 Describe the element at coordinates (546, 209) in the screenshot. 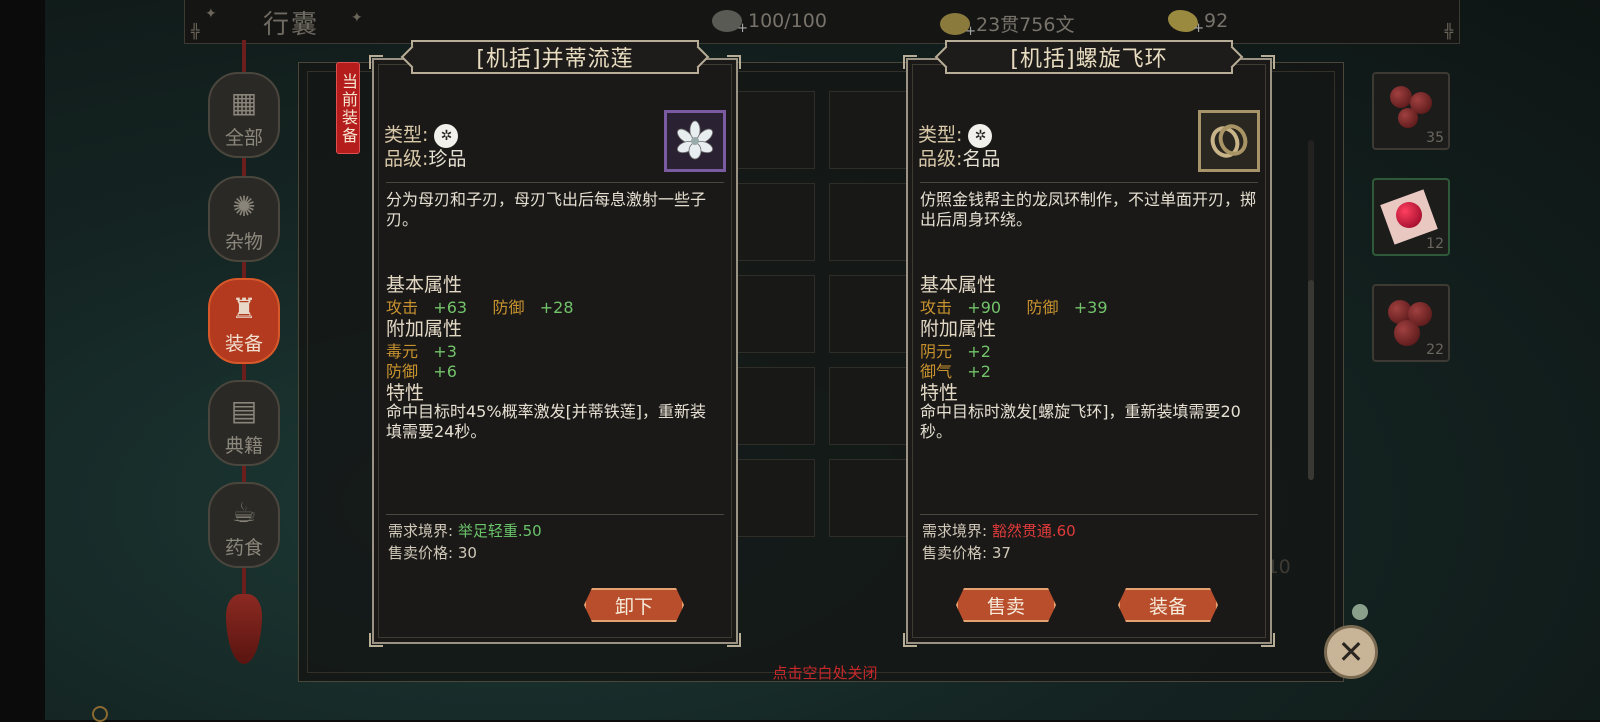

I see `item-description: 分为母刃和子刃，母刃飞出后每息激射一些子刃。` at that location.